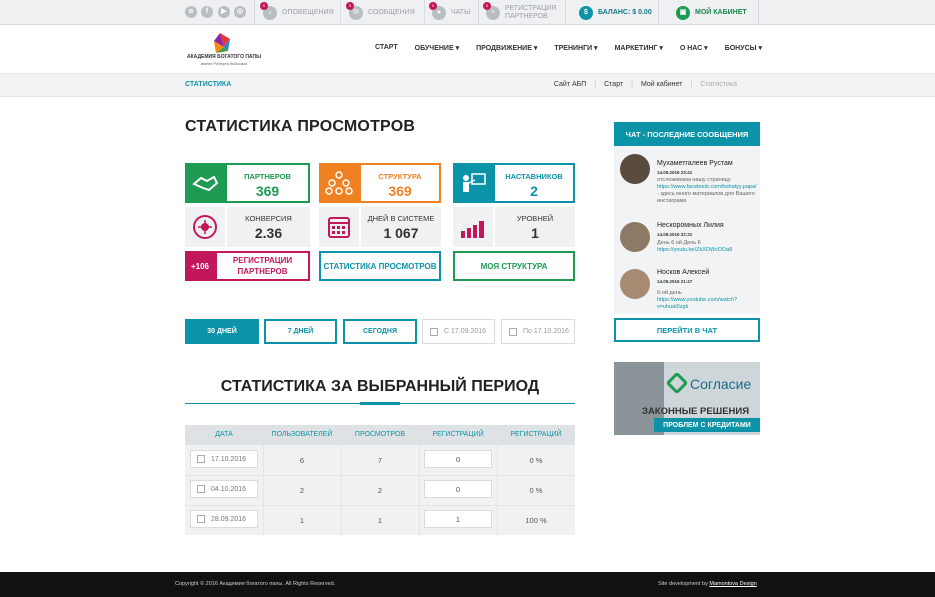 This screenshot has height=597, width=935. I want to click on mentors-label: НАСТАВНИКОВ, so click(534, 176).